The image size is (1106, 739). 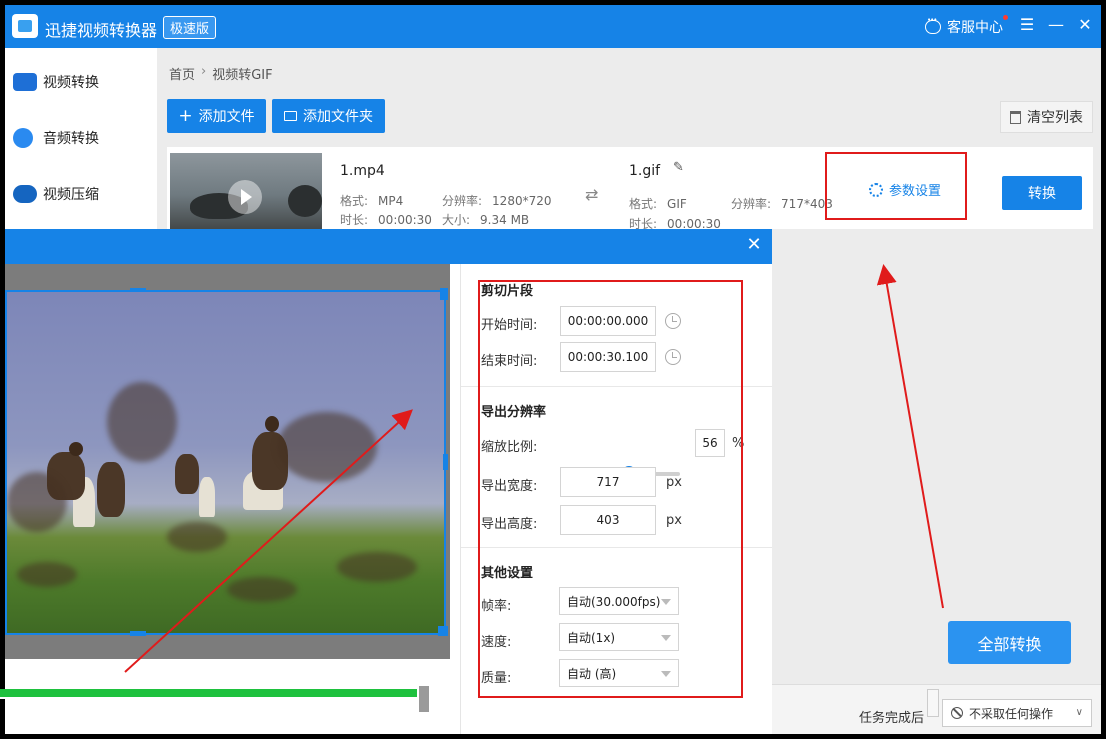 I want to click on preview-progress-fill, so click(x=209, y=693).